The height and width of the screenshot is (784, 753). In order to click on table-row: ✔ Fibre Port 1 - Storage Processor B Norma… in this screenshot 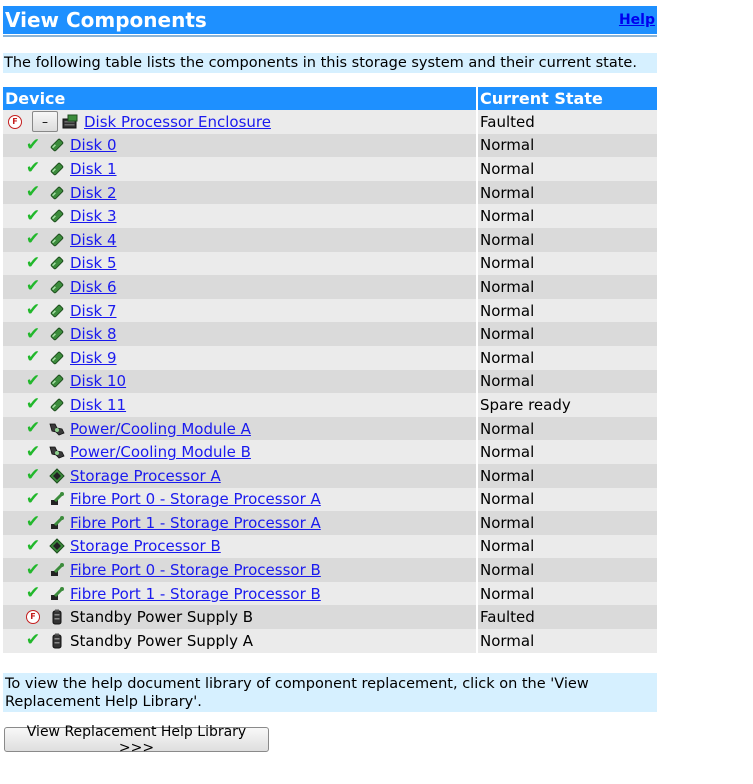, I will do `click(330, 593)`.